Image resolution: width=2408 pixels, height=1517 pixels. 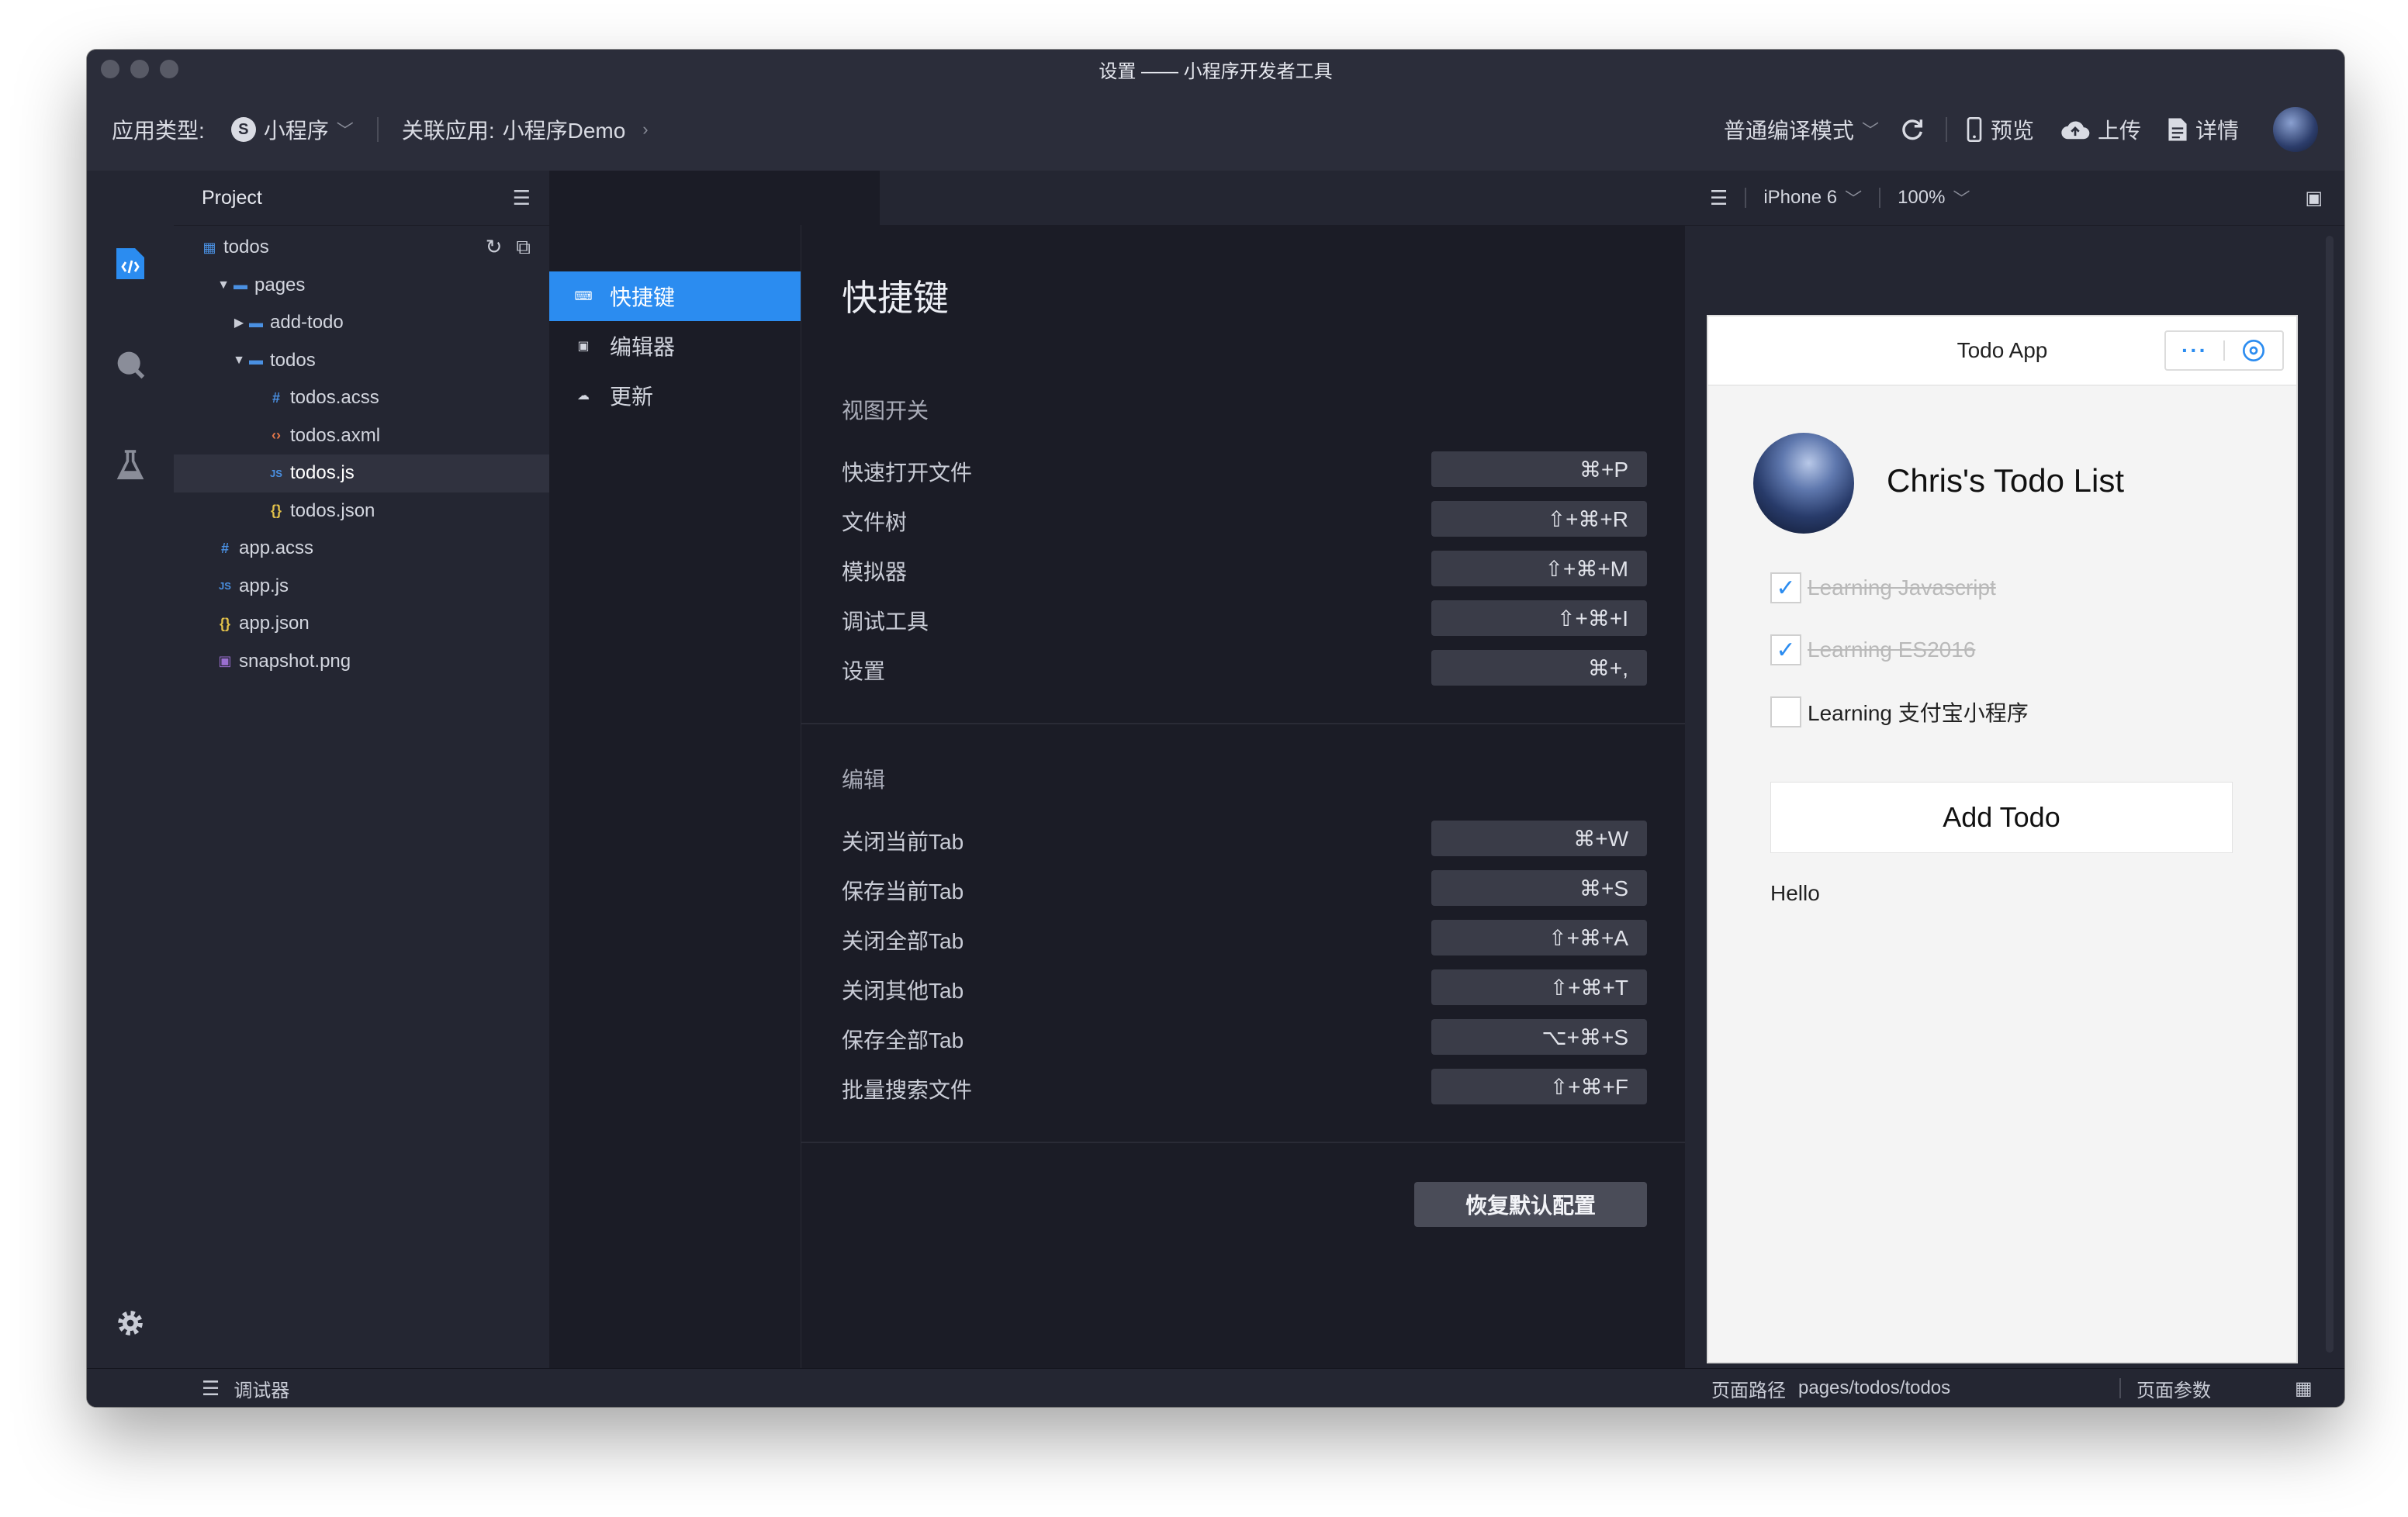 What do you see at coordinates (361, 587) in the screenshot?
I see `file-tree-item: JS app.js` at bounding box center [361, 587].